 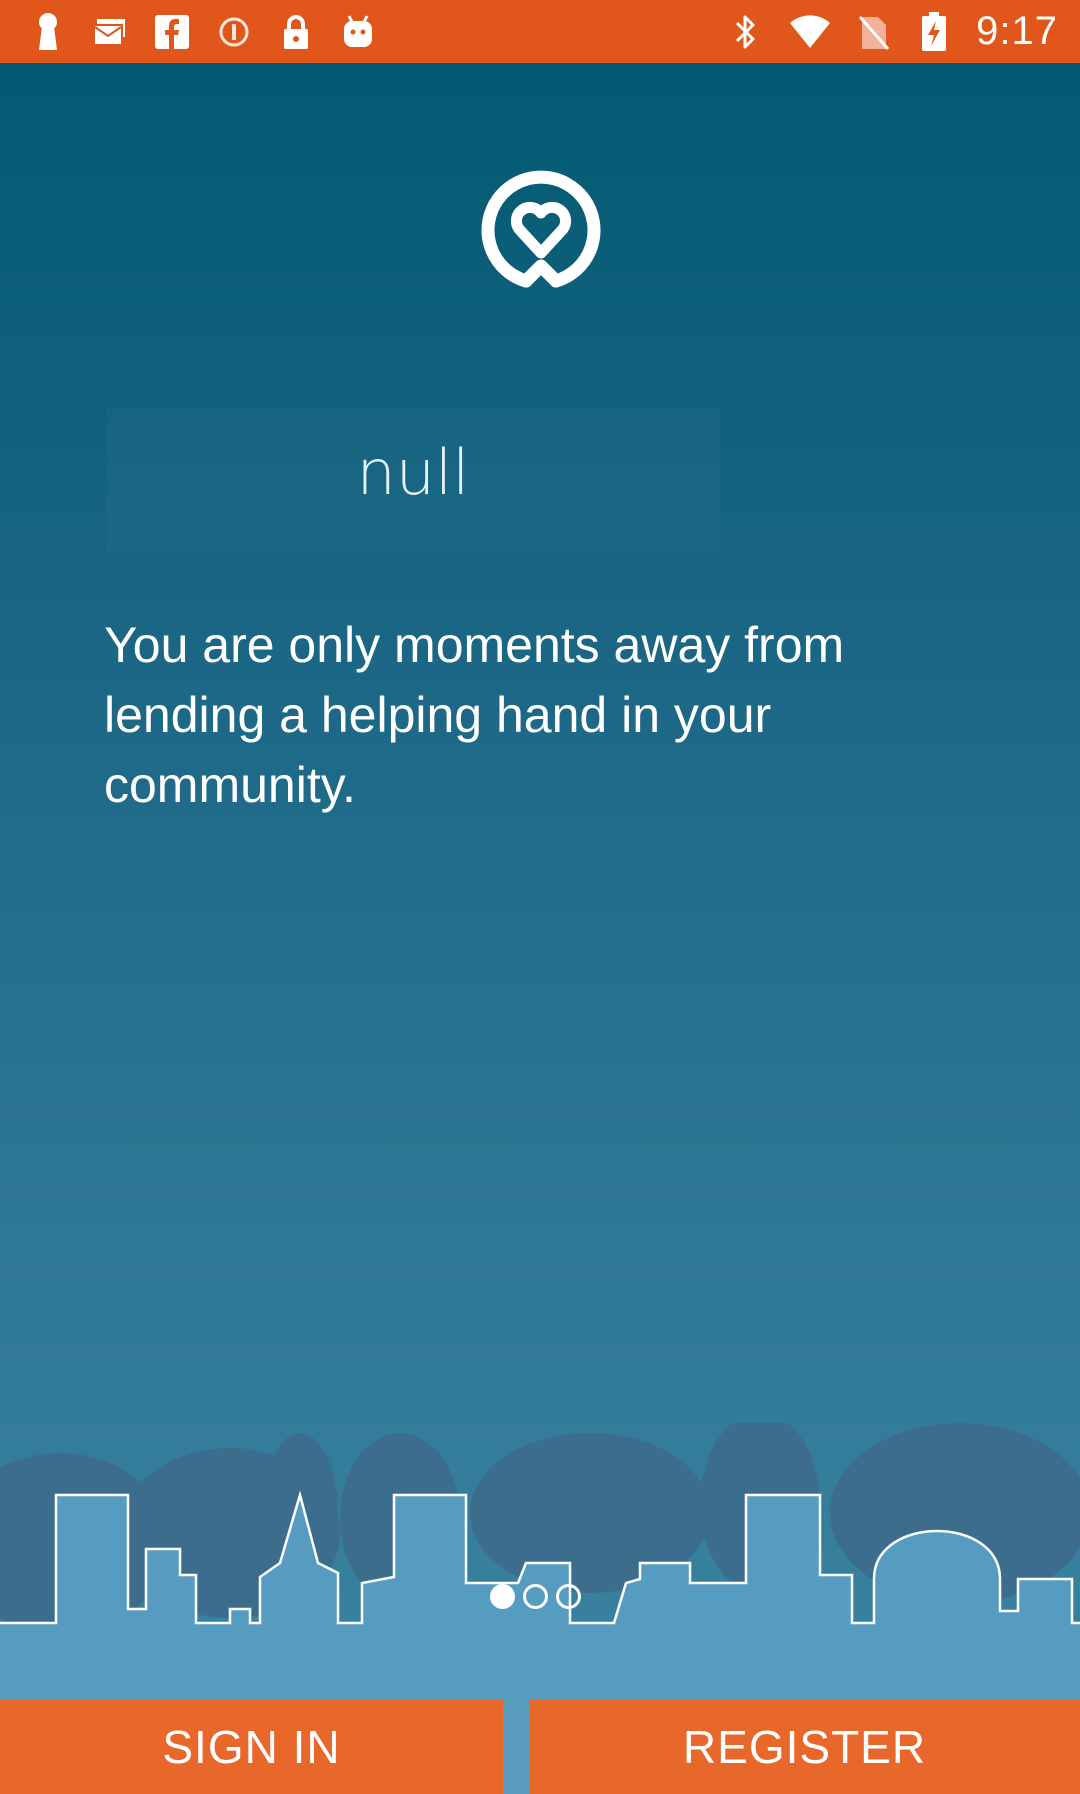 What do you see at coordinates (804, 1746) in the screenshot?
I see `register-button: REGISTER` at bounding box center [804, 1746].